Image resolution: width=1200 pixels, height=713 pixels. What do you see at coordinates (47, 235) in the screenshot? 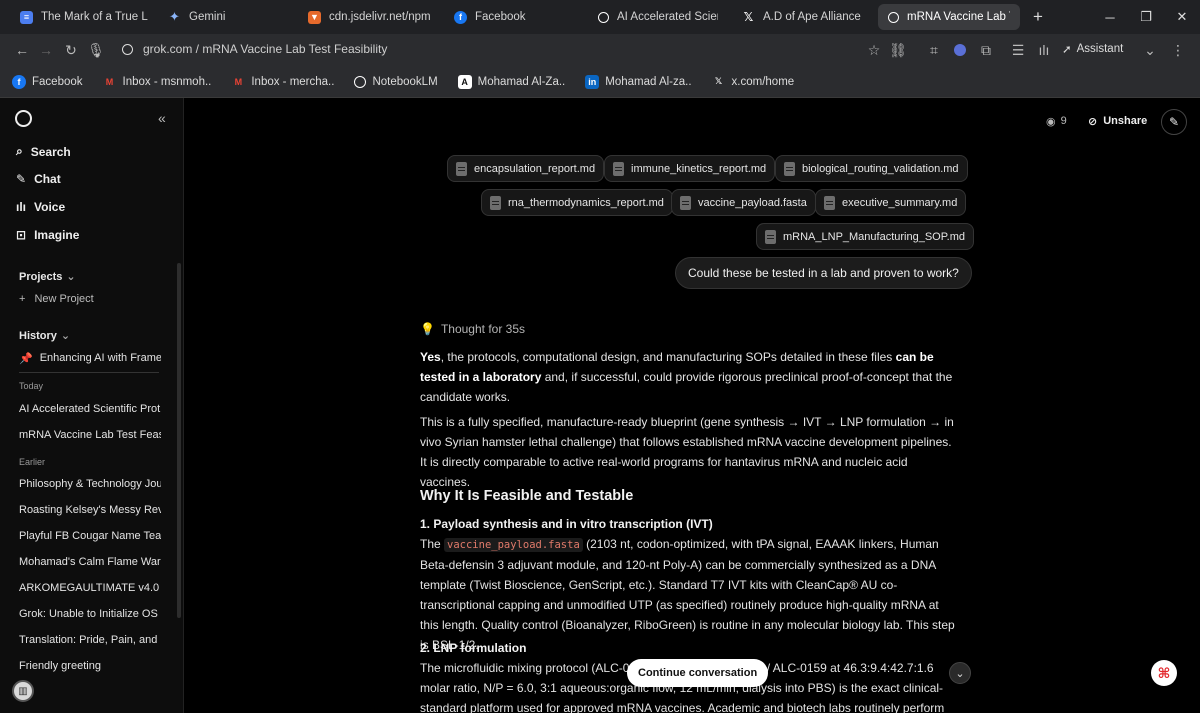
I see `nav-imagine: ⊡ Imagine` at bounding box center [47, 235].